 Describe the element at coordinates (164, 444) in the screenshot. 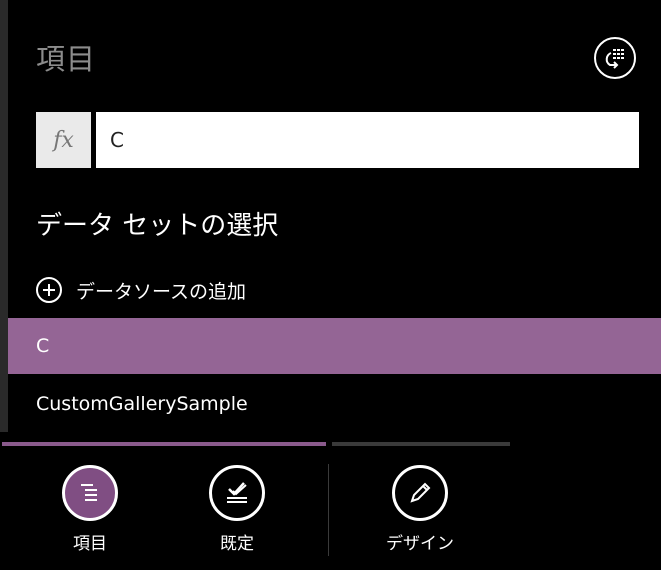

I see `scroll-indicator-active` at that location.